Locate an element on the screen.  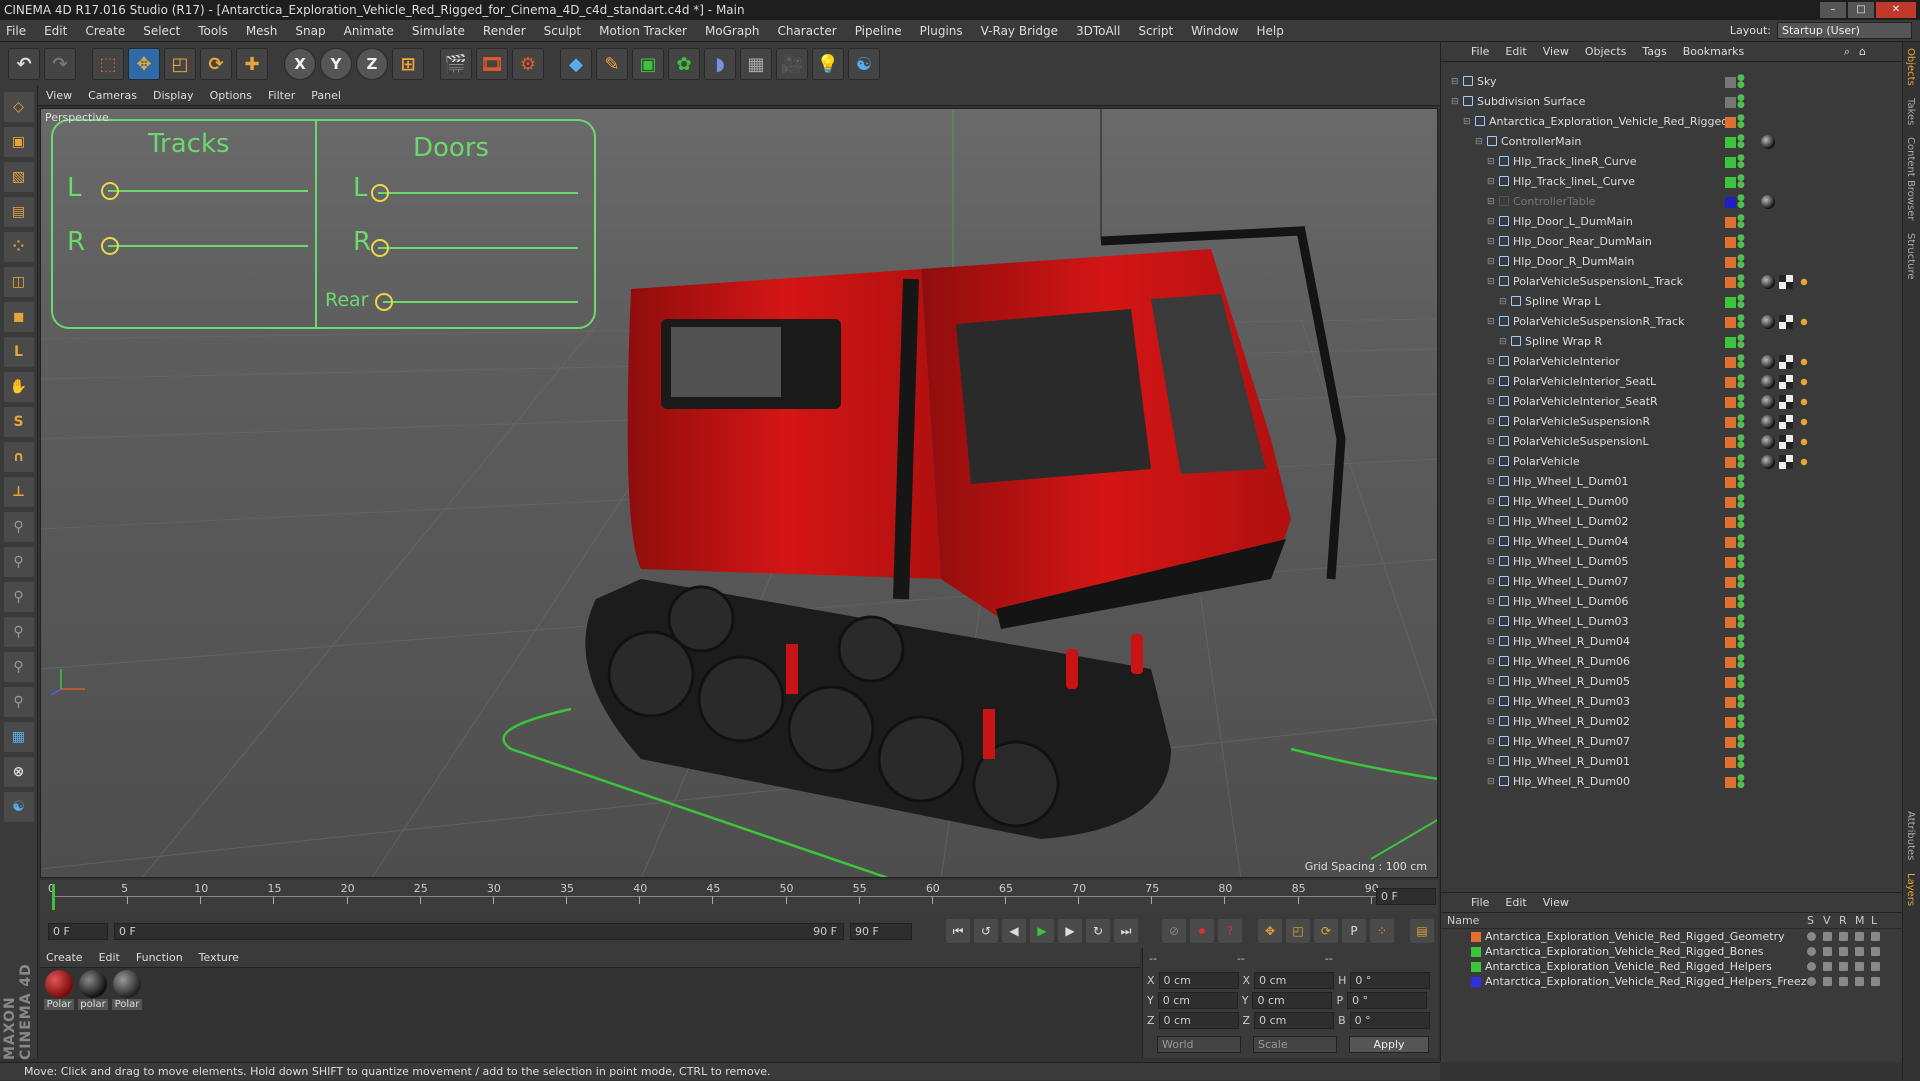
tweak-mode-icon: ✋ is located at coordinates (18, 387).